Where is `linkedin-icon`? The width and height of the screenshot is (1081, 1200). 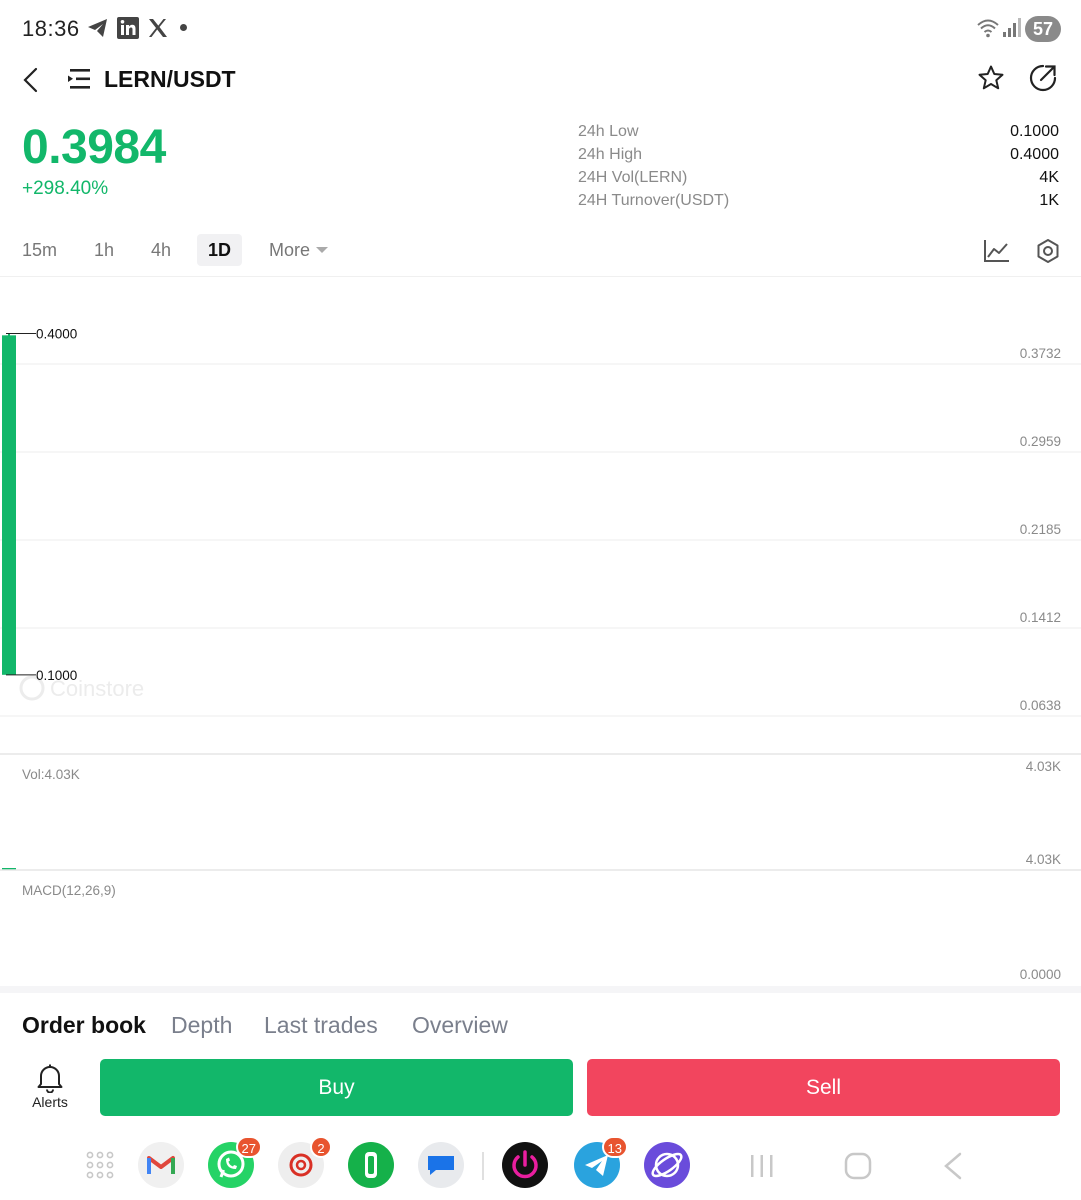
linkedin-icon is located at coordinates (128, 28).